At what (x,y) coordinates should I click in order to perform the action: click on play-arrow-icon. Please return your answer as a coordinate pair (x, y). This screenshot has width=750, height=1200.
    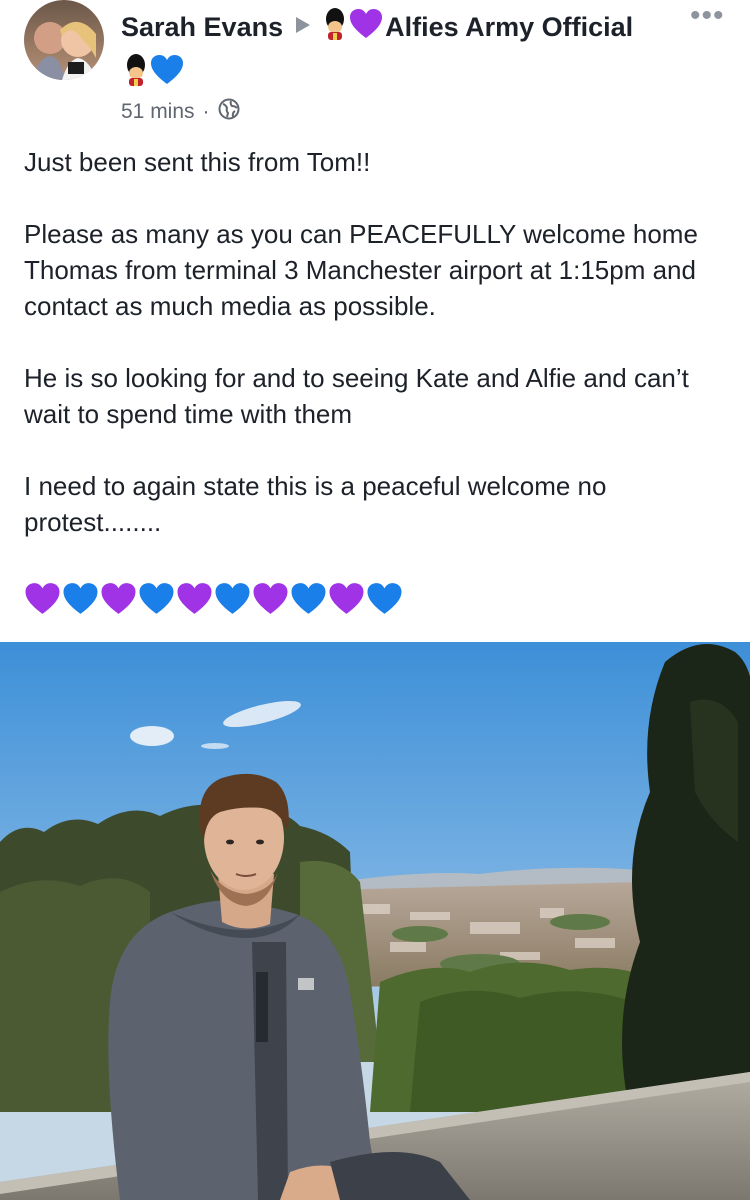
    Looking at the image, I should click on (303, 27).